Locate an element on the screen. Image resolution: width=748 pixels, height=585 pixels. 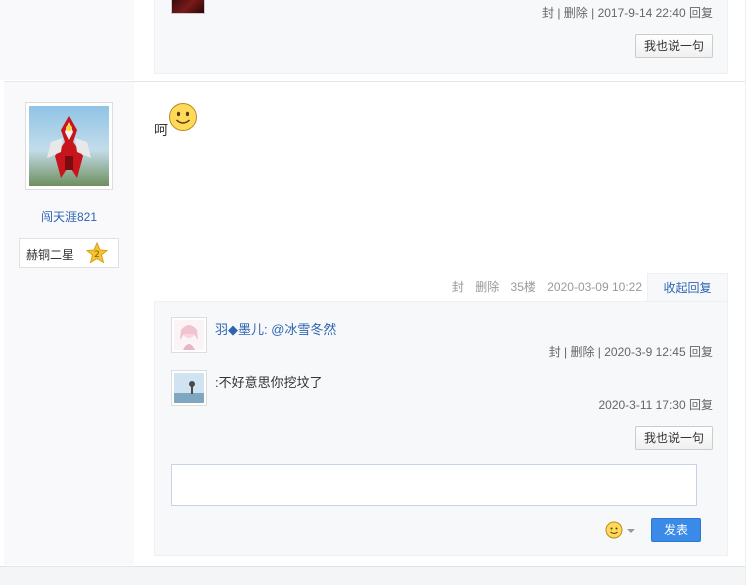
previous-floor-sidebar is located at coordinates (67, 40).